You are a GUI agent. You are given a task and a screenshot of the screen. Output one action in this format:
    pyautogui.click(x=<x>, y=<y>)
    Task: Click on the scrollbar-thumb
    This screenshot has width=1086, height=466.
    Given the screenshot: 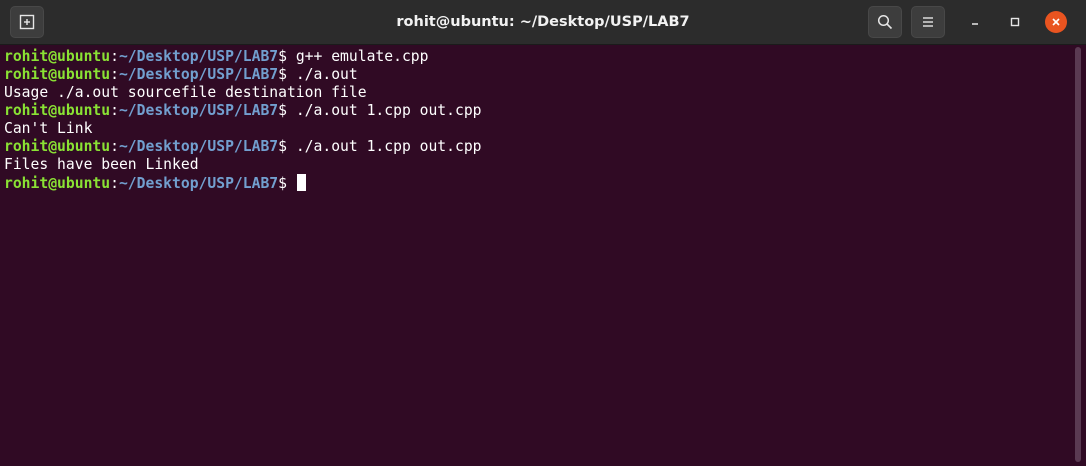 What is the action you would take?
    pyautogui.click(x=1078, y=254)
    